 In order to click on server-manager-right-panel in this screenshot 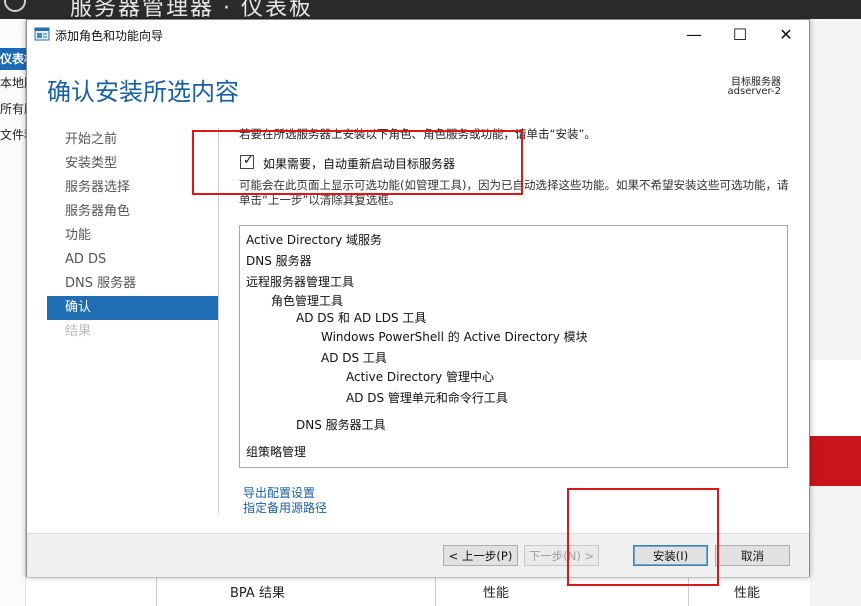, I will do `click(835, 312)`.